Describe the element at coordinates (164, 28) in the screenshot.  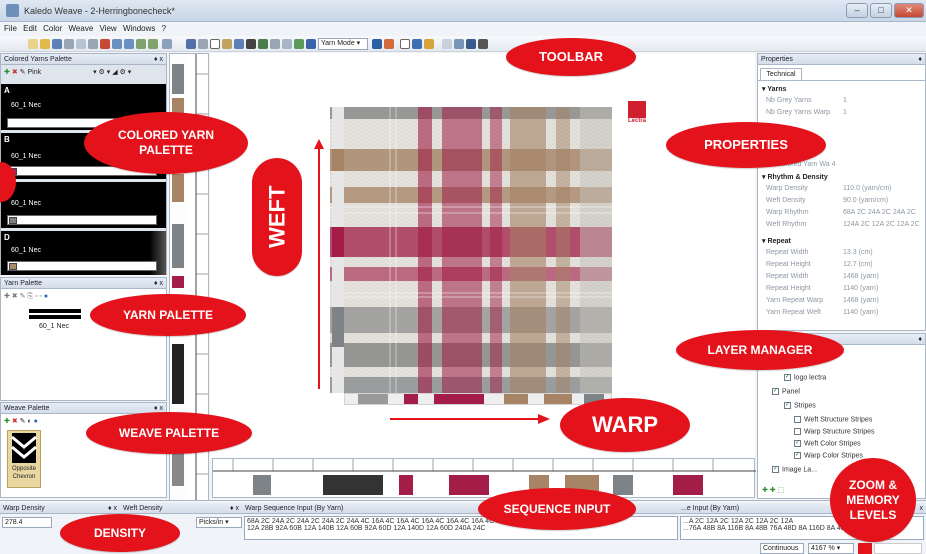
I see `menu-help: ?` at that location.